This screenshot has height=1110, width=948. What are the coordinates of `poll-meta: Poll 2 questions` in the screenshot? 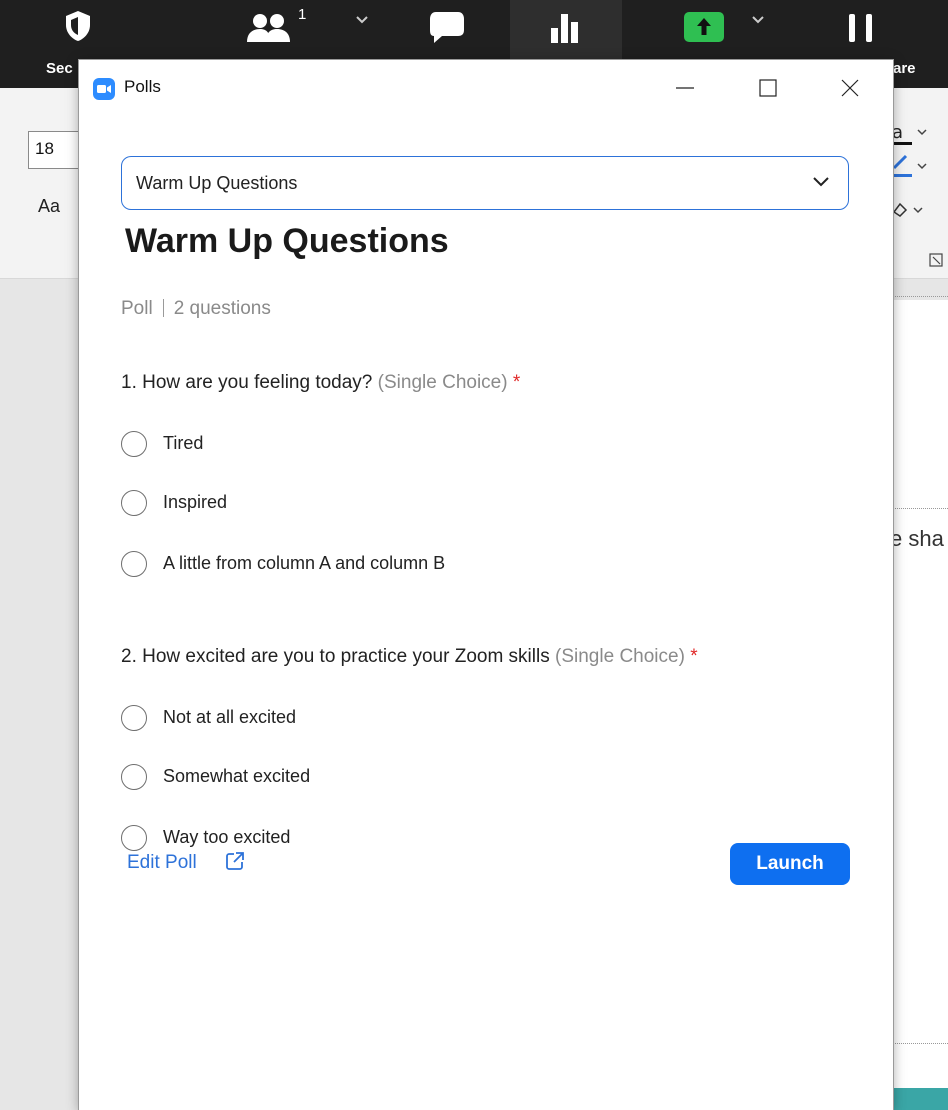 It's located at (196, 309).